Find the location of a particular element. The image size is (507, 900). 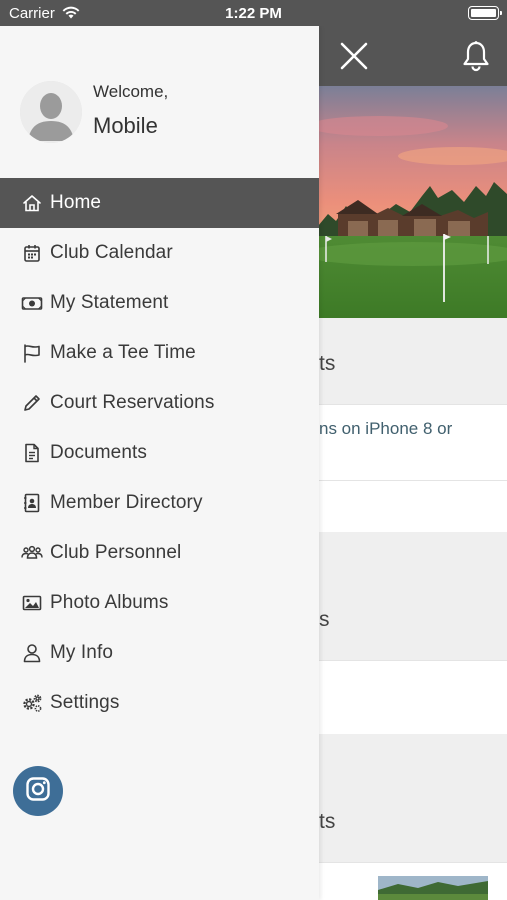

address-book-icon is located at coordinates (32, 503).